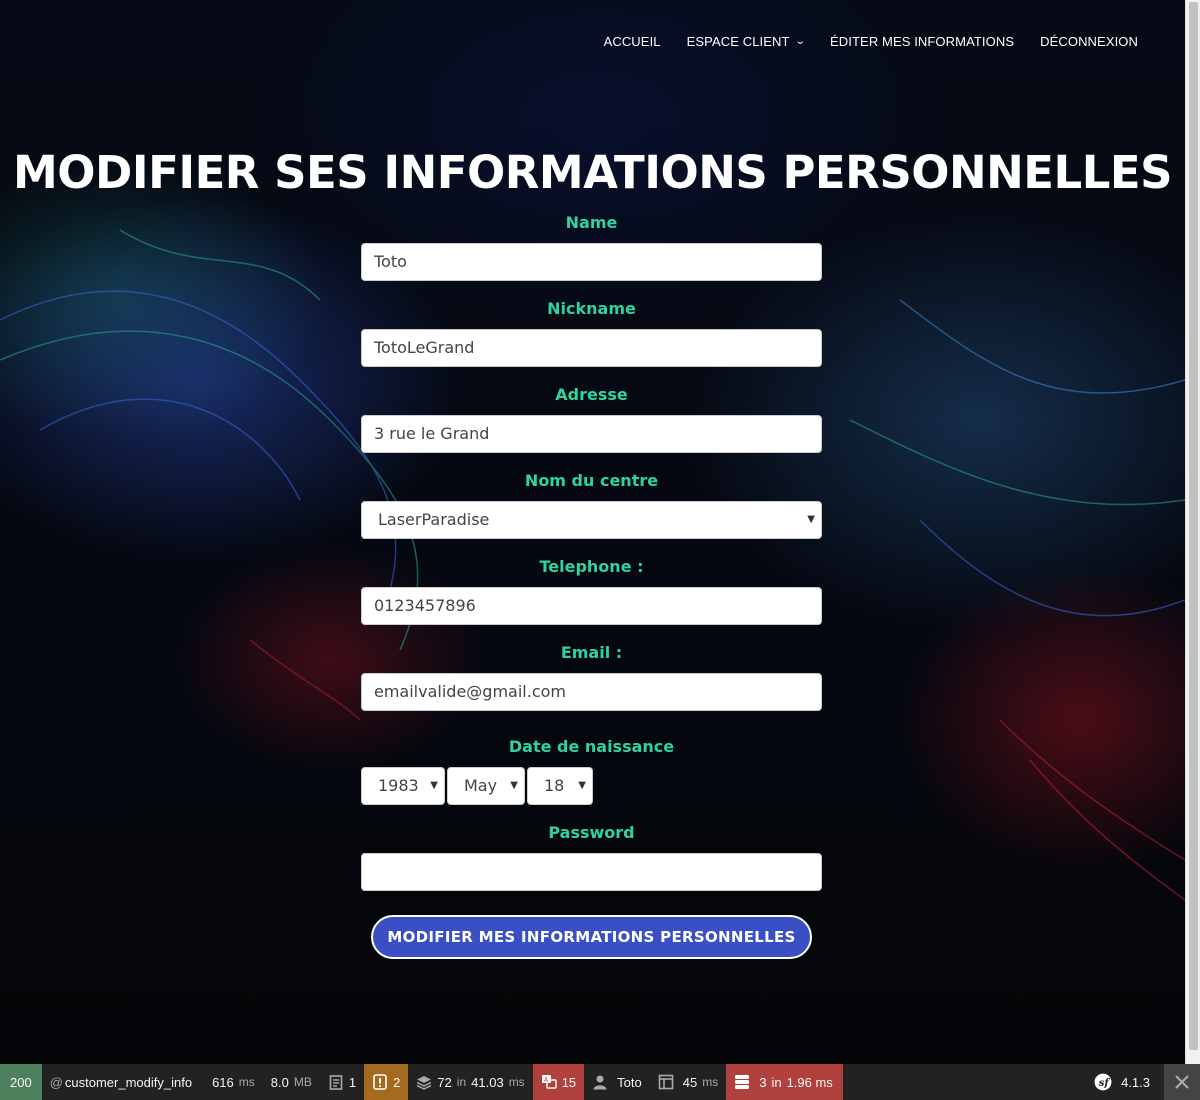  I want to click on database-panel: 3 in 1.96 ms, so click(784, 1082).